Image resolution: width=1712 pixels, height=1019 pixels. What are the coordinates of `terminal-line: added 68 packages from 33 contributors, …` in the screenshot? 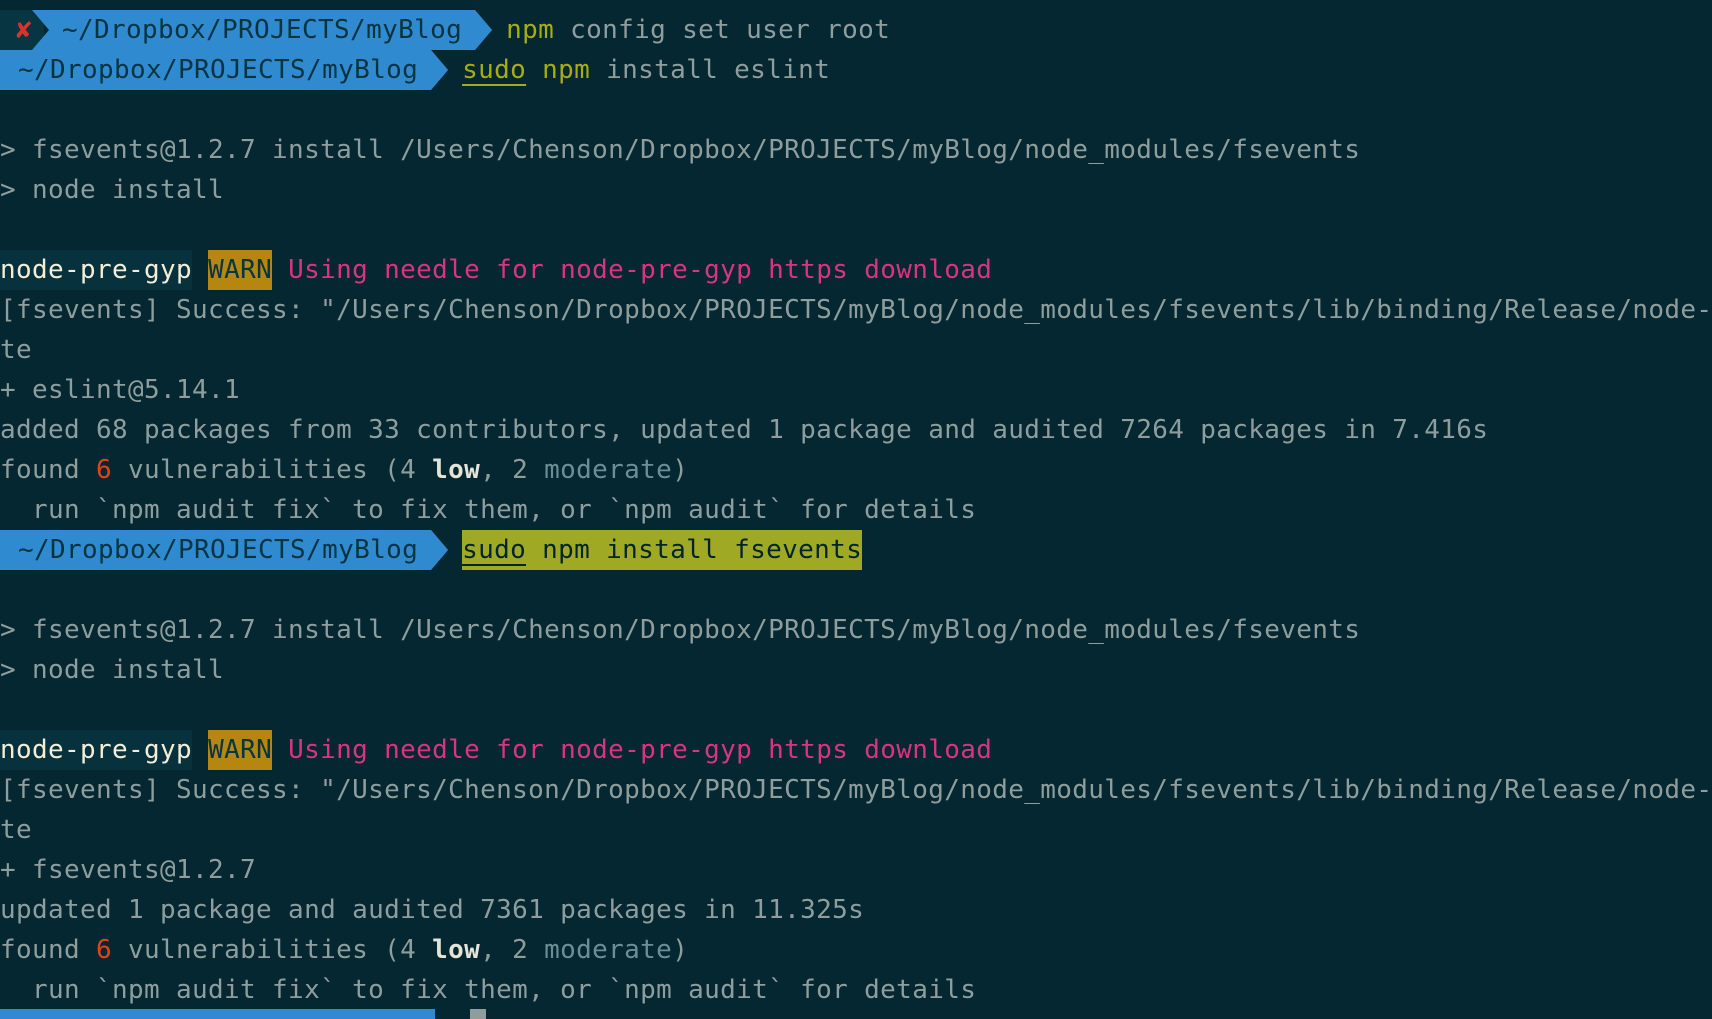 It's located at (856, 430).